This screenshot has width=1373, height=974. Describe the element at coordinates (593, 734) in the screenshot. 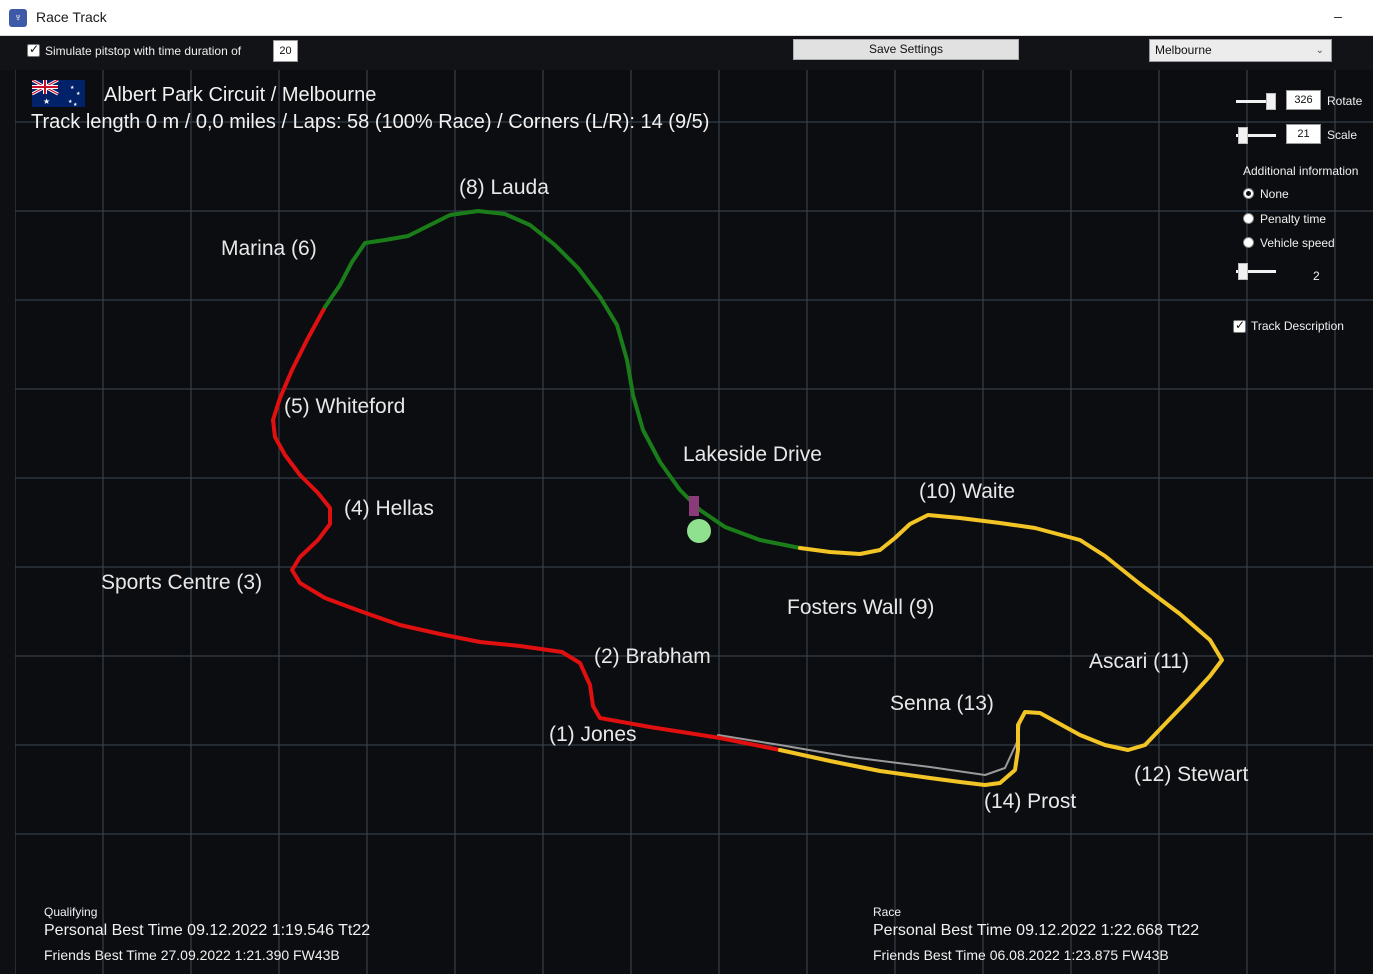

I see `corner-label: (1) Jones` at that location.